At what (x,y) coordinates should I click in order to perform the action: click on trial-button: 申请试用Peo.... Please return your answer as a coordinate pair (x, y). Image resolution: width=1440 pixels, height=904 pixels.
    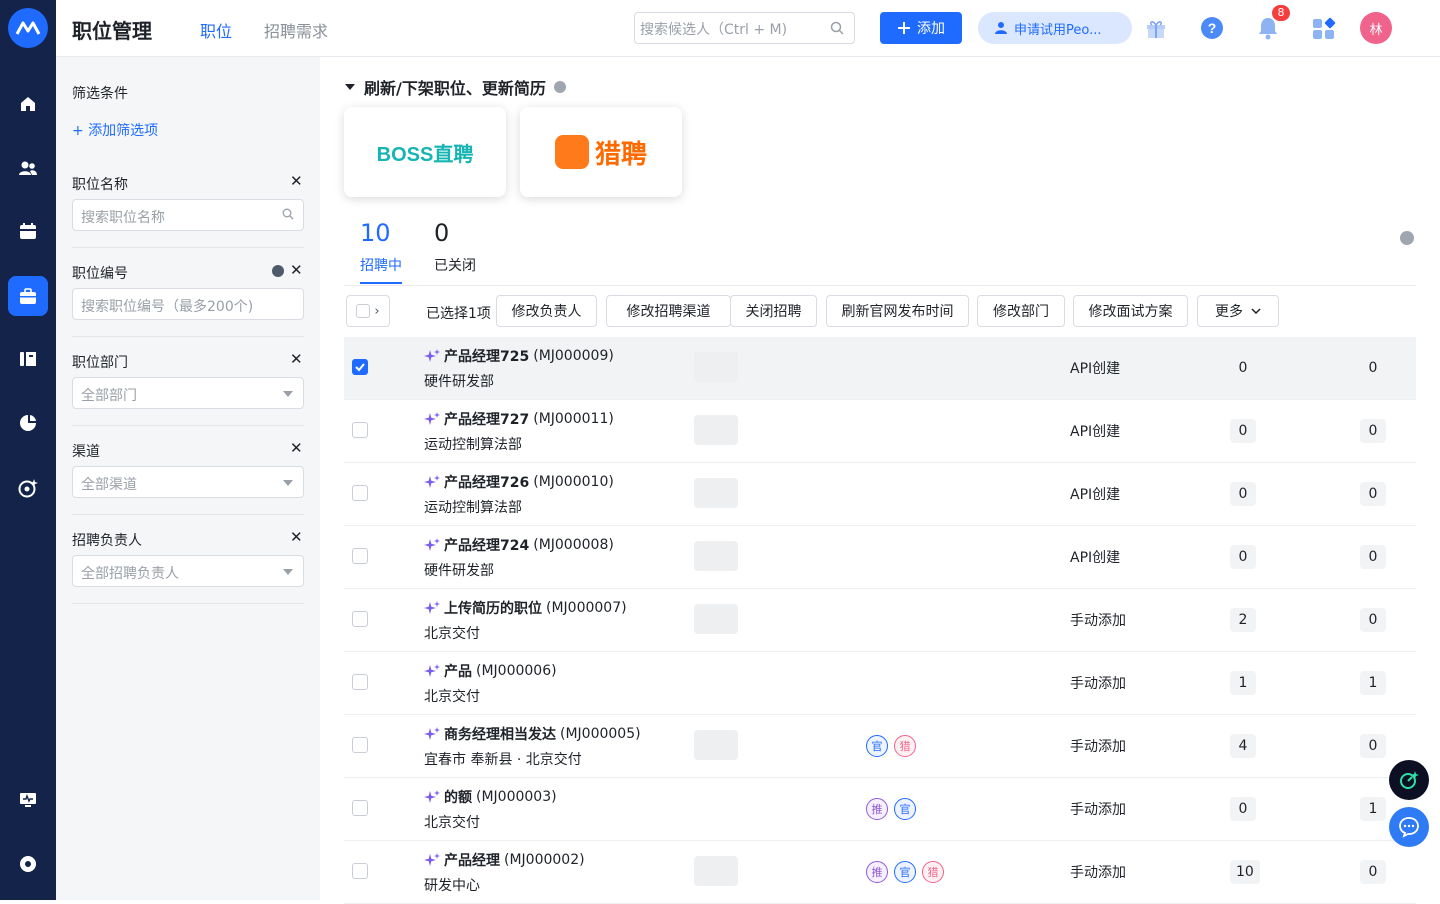
    Looking at the image, I should click on (1055, 28).